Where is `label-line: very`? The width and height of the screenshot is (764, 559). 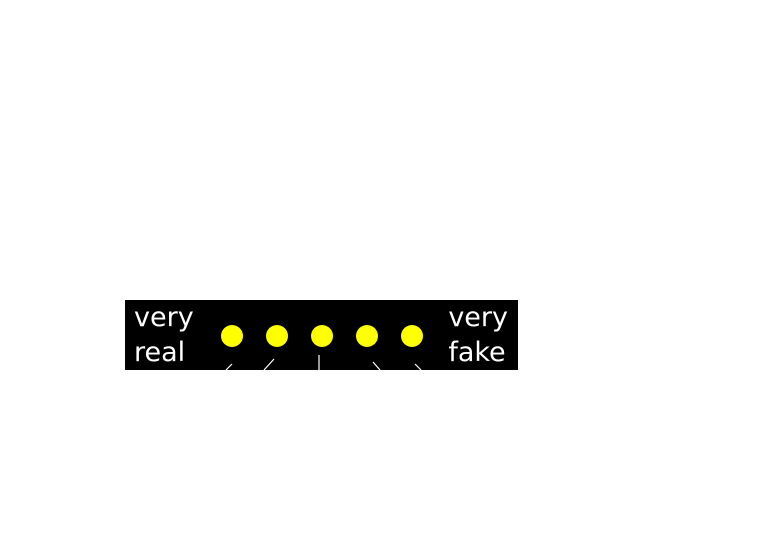 label-line: very is located at coordinates (478, 317).